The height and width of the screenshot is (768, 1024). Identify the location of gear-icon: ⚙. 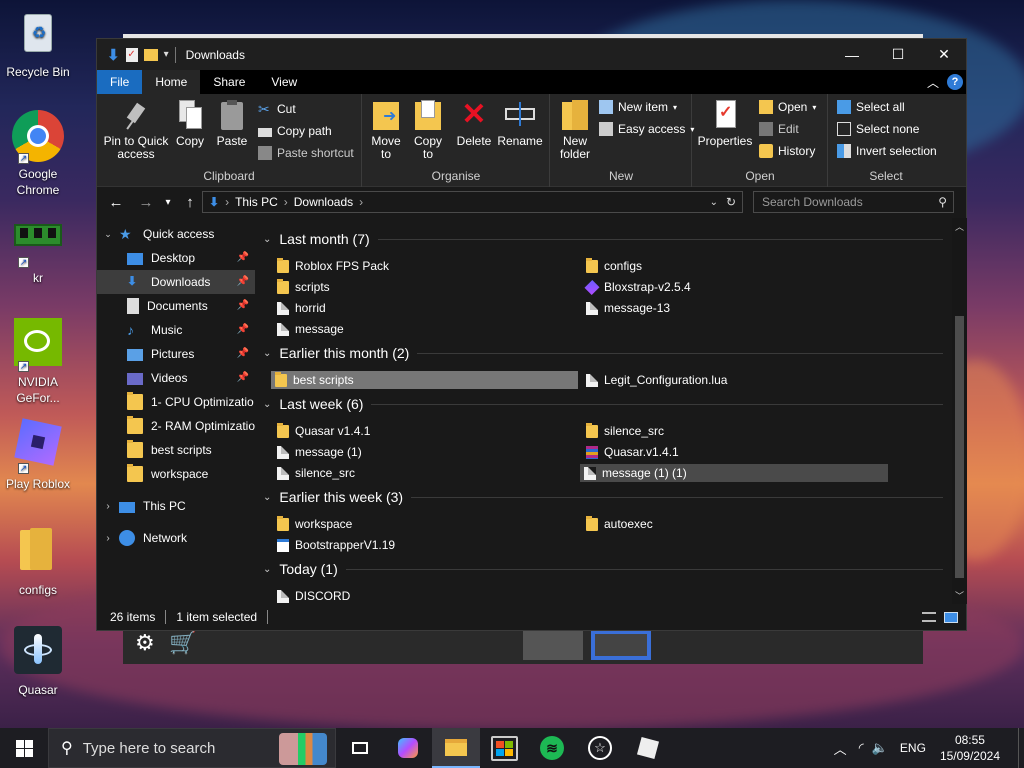
(145, 643).